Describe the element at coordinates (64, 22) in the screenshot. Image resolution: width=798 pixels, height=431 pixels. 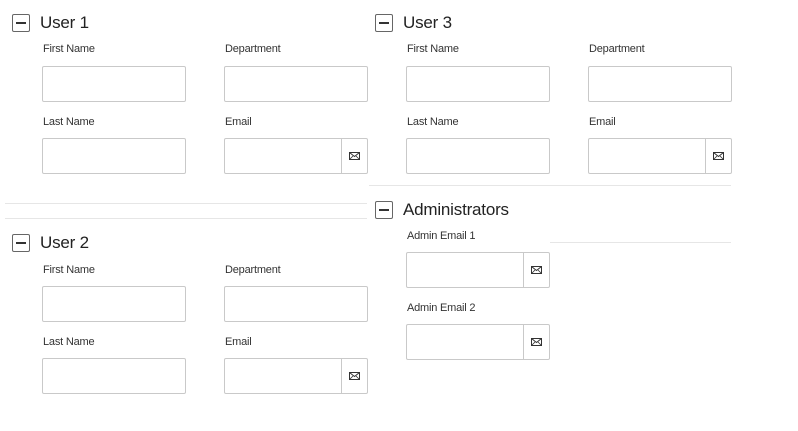
I see `user1-title: User 1` at that location.